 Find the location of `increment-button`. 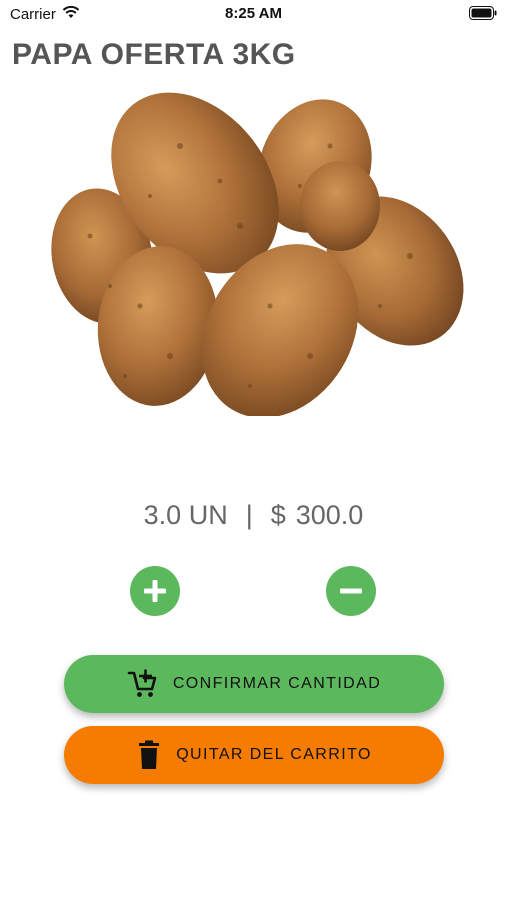

increment-button is located at coordinates (155, 591).